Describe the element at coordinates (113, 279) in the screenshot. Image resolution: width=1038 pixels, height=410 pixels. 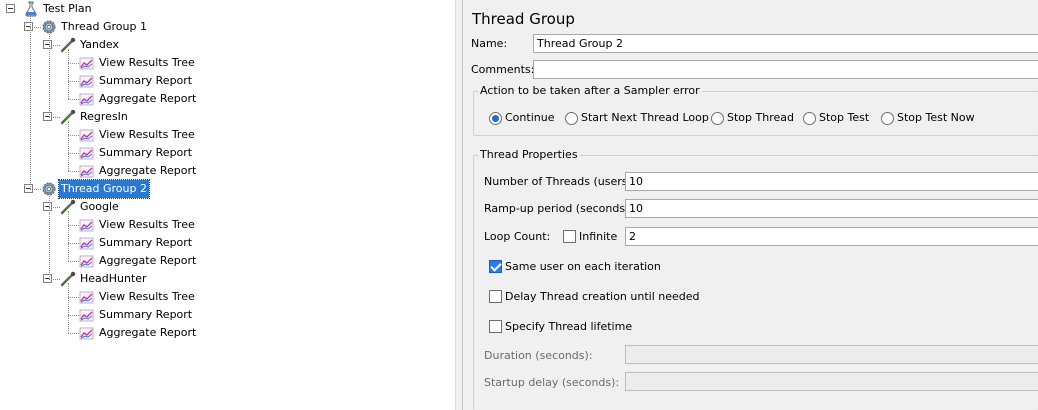
I see `tree-node-label: HeadHunter` at that location.